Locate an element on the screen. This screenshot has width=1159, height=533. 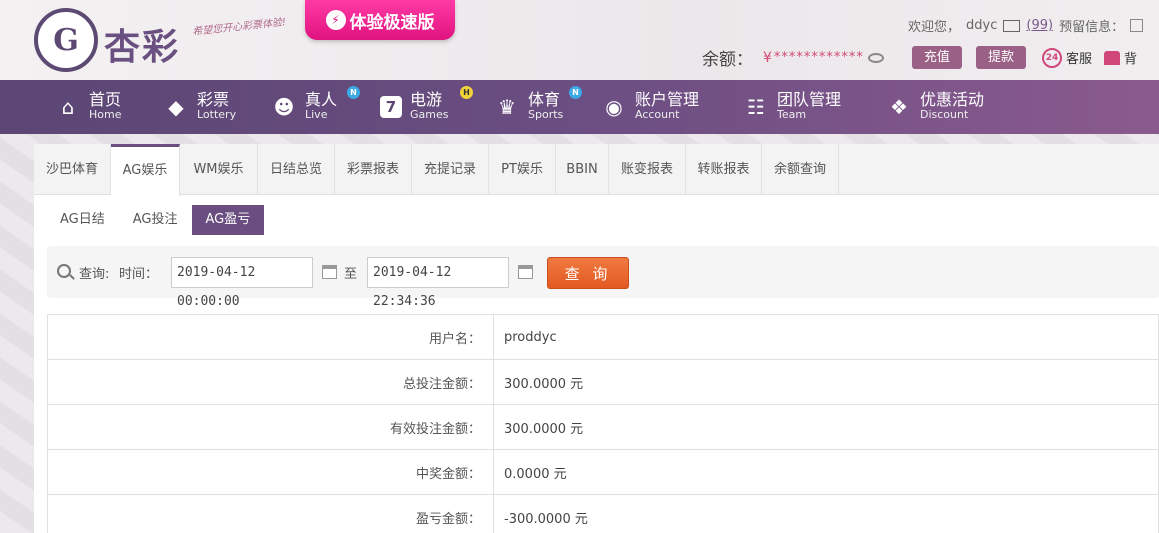
nav-label-cn: 首页 is located at coordinates (105, 99).